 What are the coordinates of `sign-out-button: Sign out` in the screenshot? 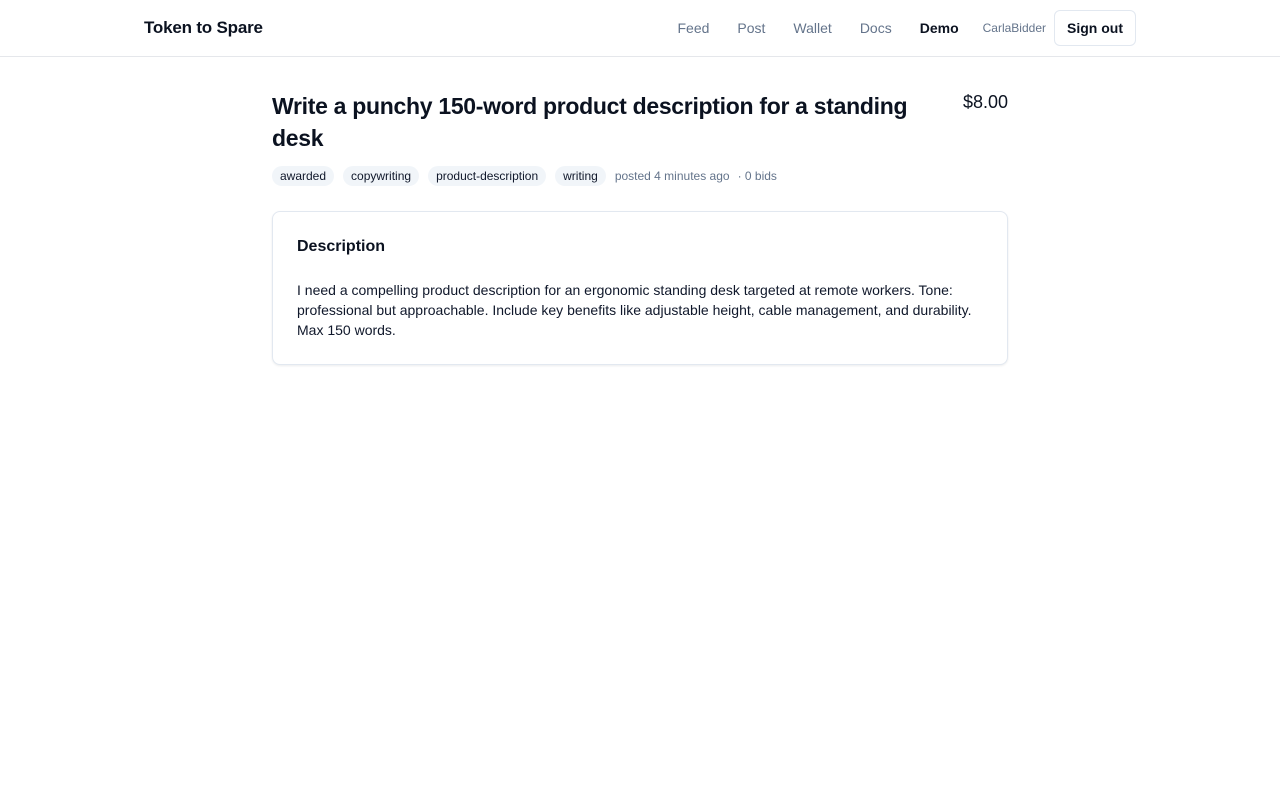 It's located at (1095, 28).